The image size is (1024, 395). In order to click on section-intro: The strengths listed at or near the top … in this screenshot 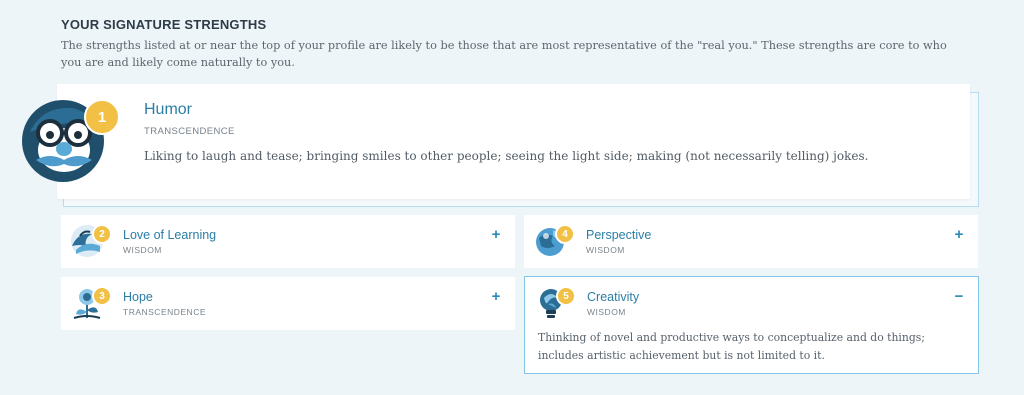, I will do `click(504, 54)`.